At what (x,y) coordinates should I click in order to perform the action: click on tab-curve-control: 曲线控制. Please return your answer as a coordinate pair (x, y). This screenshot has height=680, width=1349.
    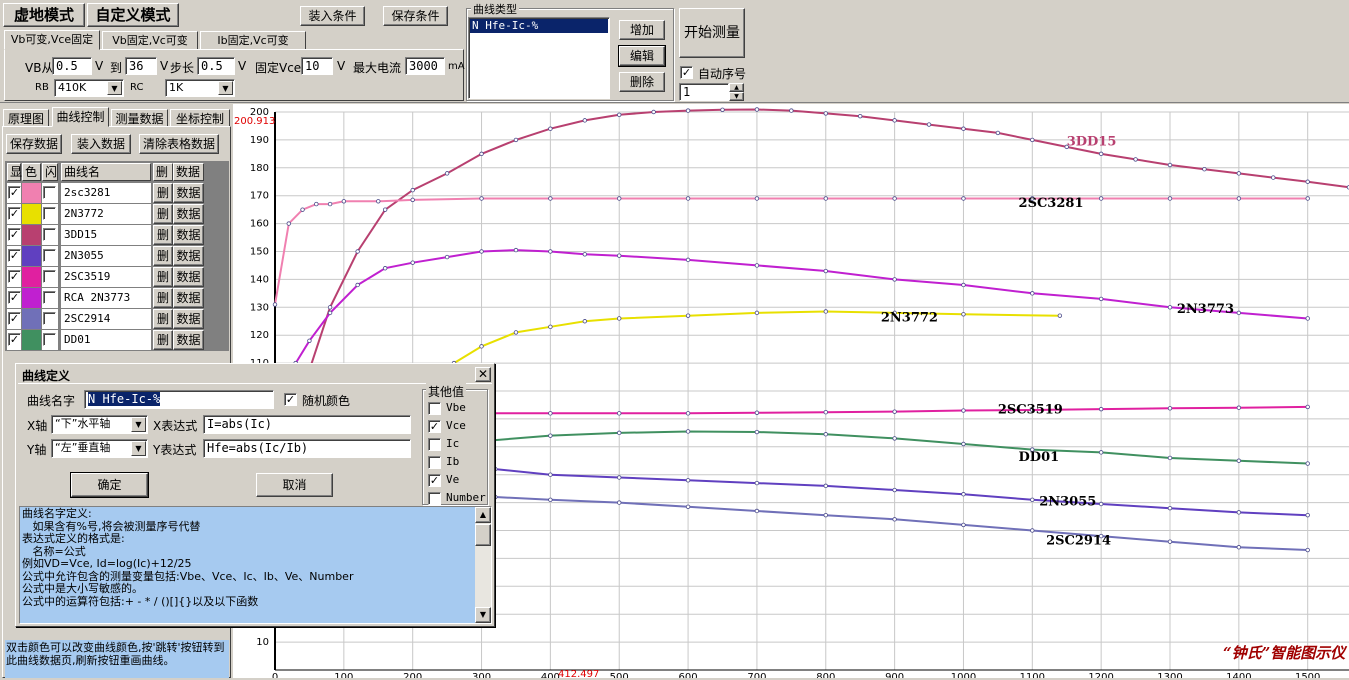
    Looking at the image, I should click on (80, 117).